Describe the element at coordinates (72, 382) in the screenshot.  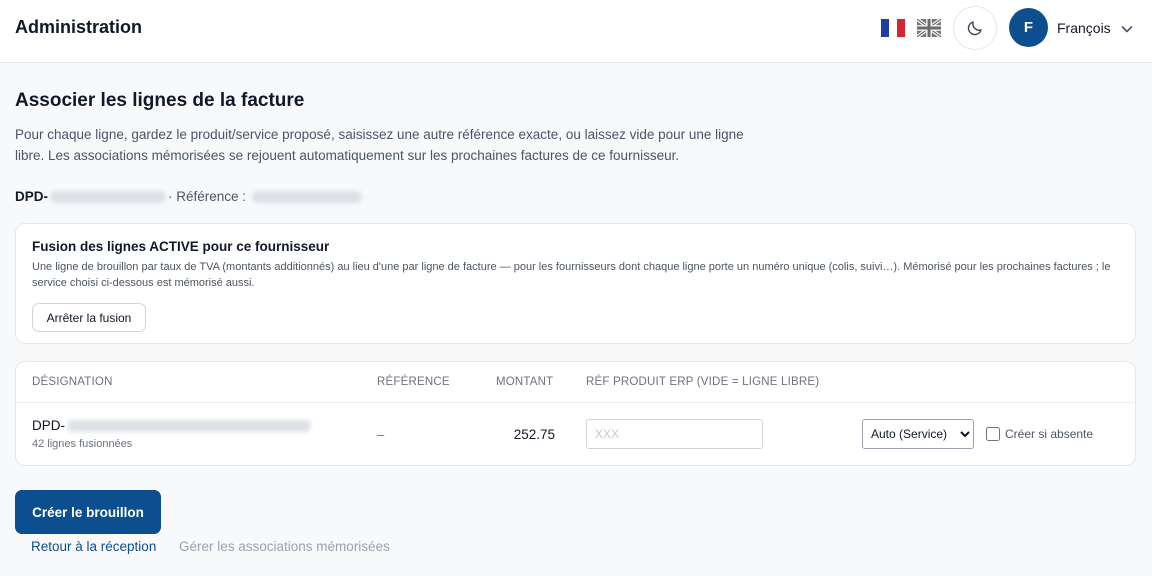
I see `column-header-designation: DÉSIGNATION` at that location.